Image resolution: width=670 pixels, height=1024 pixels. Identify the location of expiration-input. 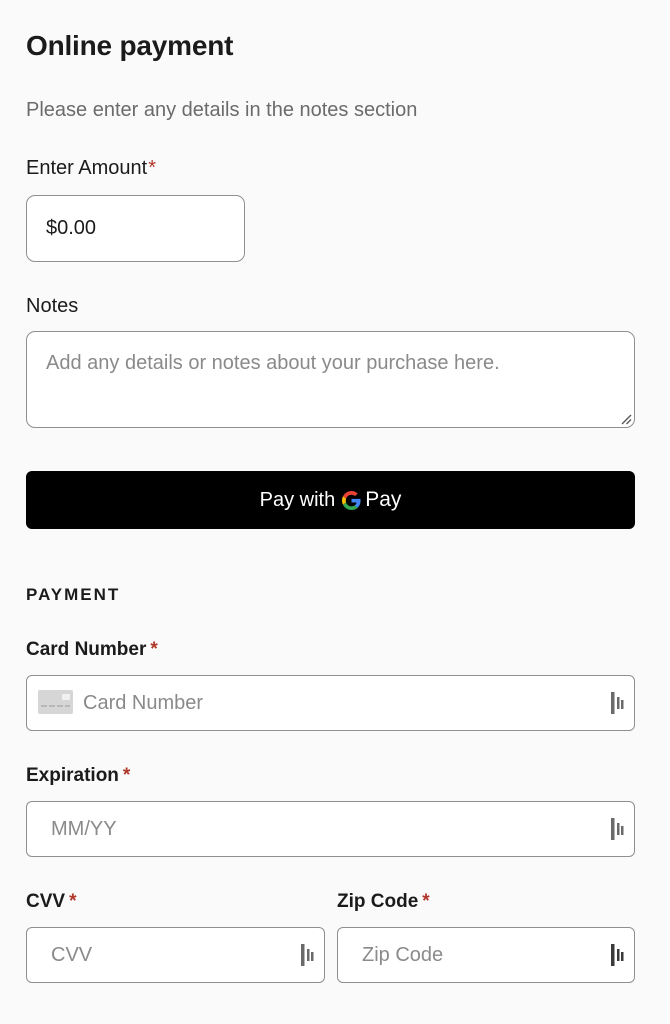
(324, 829).